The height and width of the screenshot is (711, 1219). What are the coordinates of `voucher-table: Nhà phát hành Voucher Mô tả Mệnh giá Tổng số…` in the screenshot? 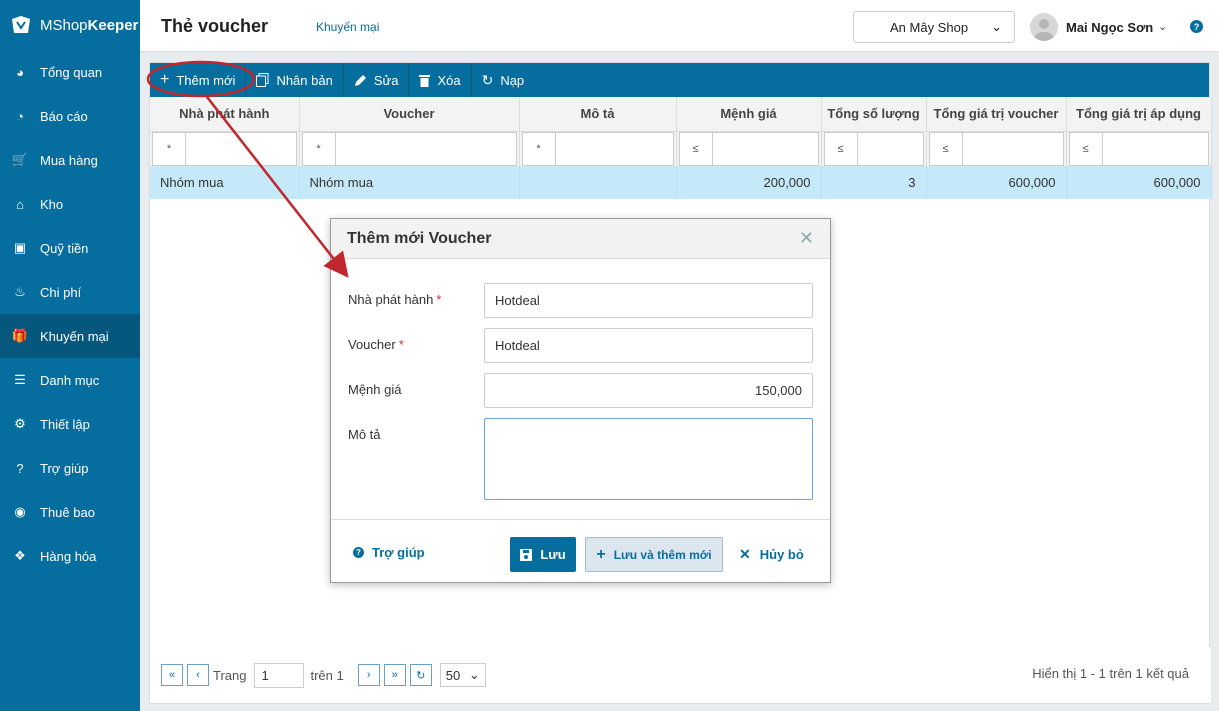 It's located at (681, 148).